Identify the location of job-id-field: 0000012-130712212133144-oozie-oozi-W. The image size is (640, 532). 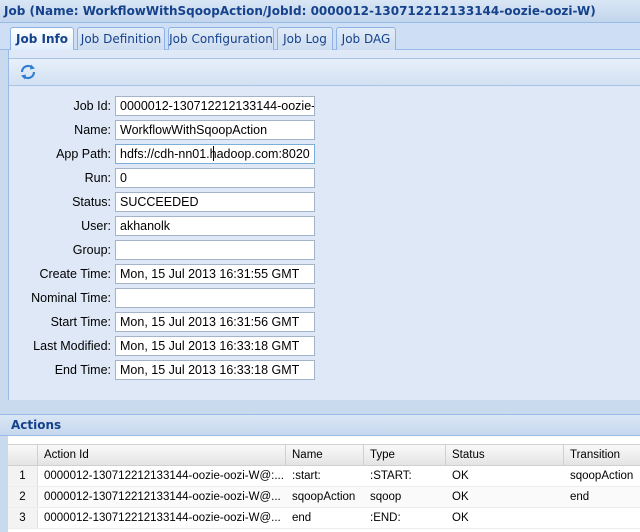
(215, 106).